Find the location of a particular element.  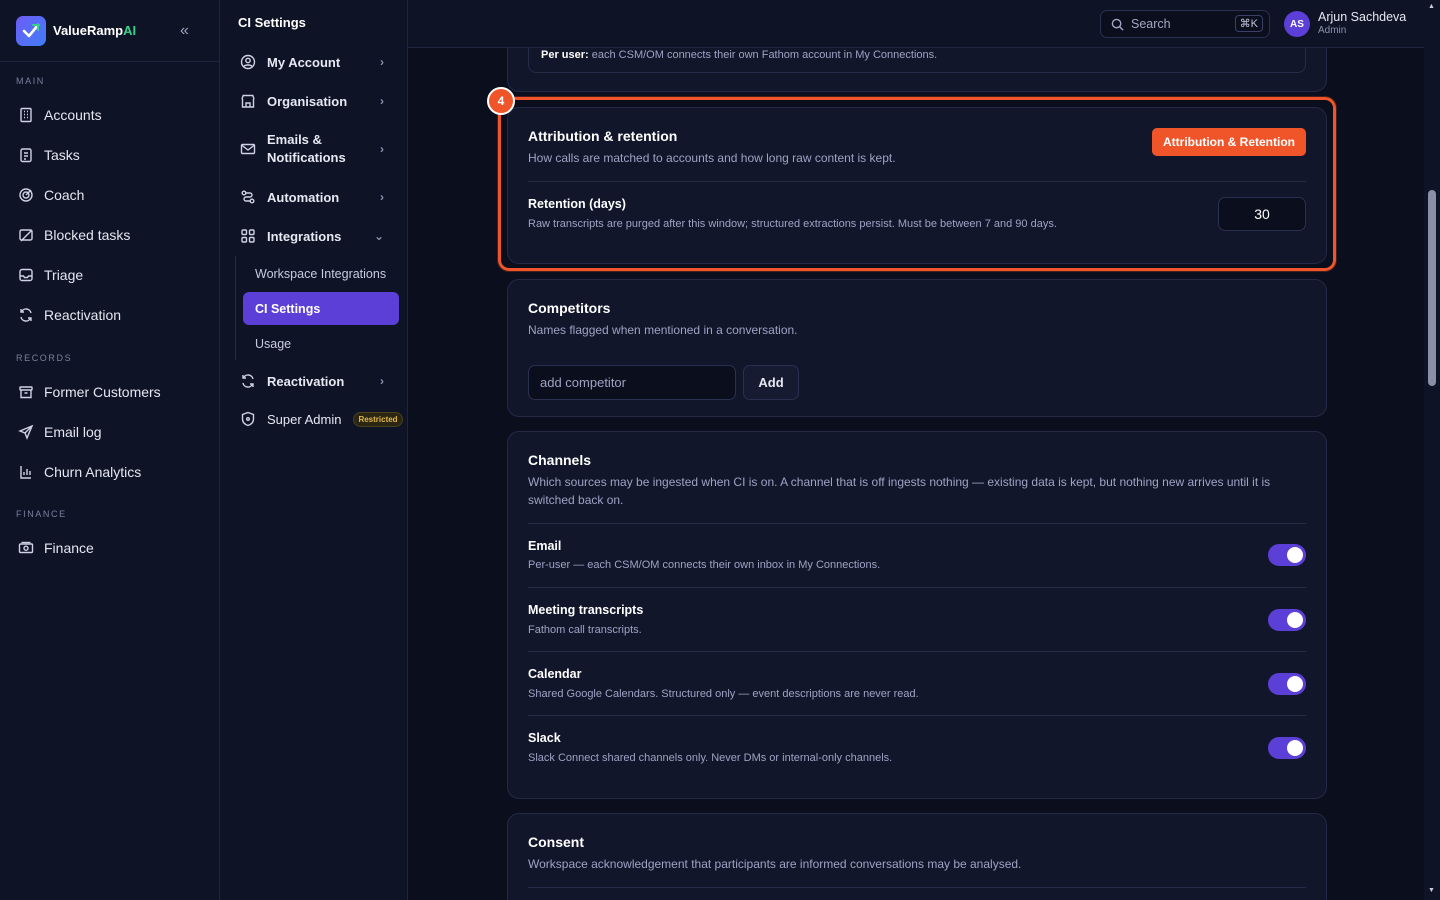

shield-icon is located at coordinates (248, 419).